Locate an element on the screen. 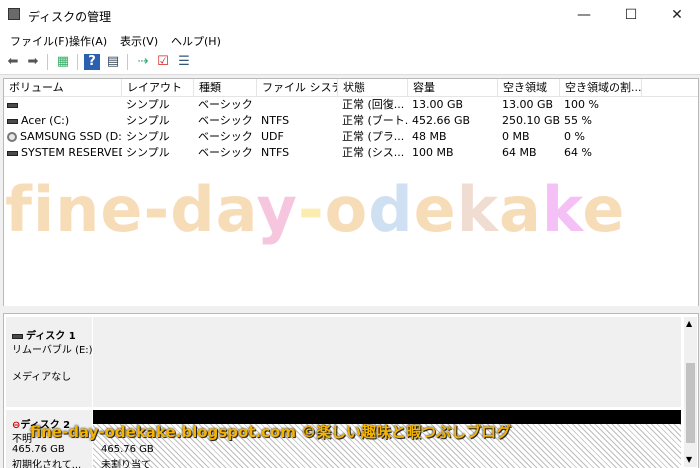 This screenshot has height=468, width=700. minimize-button: — is located at coordinates (584, 15).